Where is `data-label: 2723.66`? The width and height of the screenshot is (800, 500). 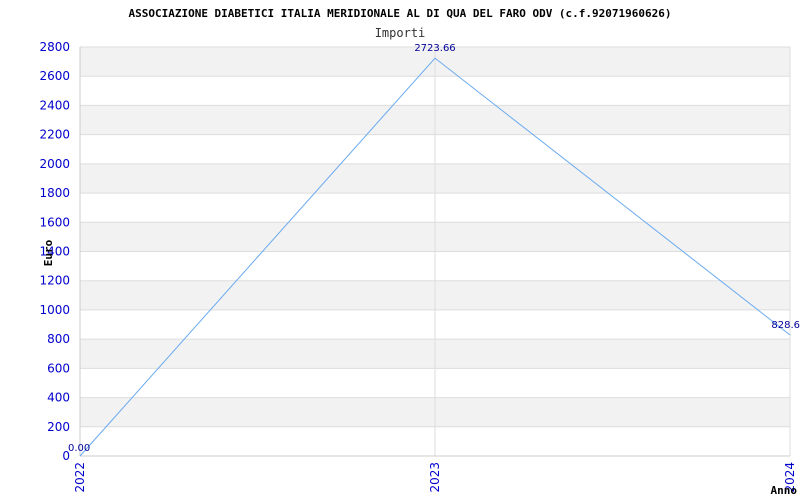
data-label: 2723.66 is located at coordinates (434, 48).